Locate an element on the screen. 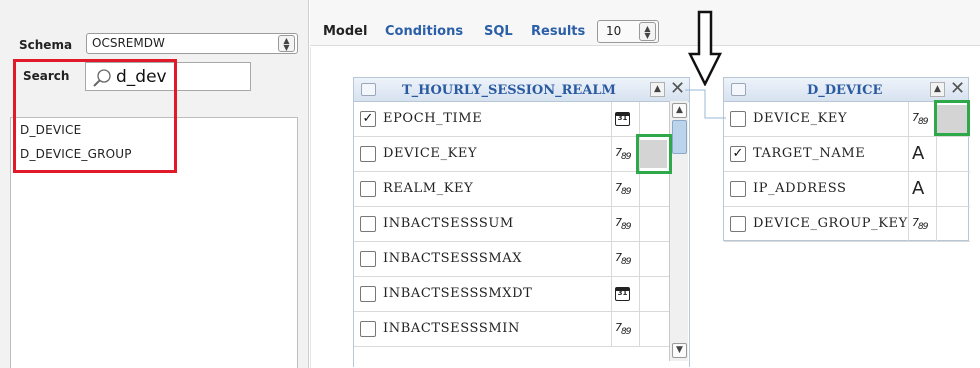 Image resolution: width=980 pixels, height=368 pixels. results-limit-select: 10 ▲ ▼ is located at coordinates (628, 31).